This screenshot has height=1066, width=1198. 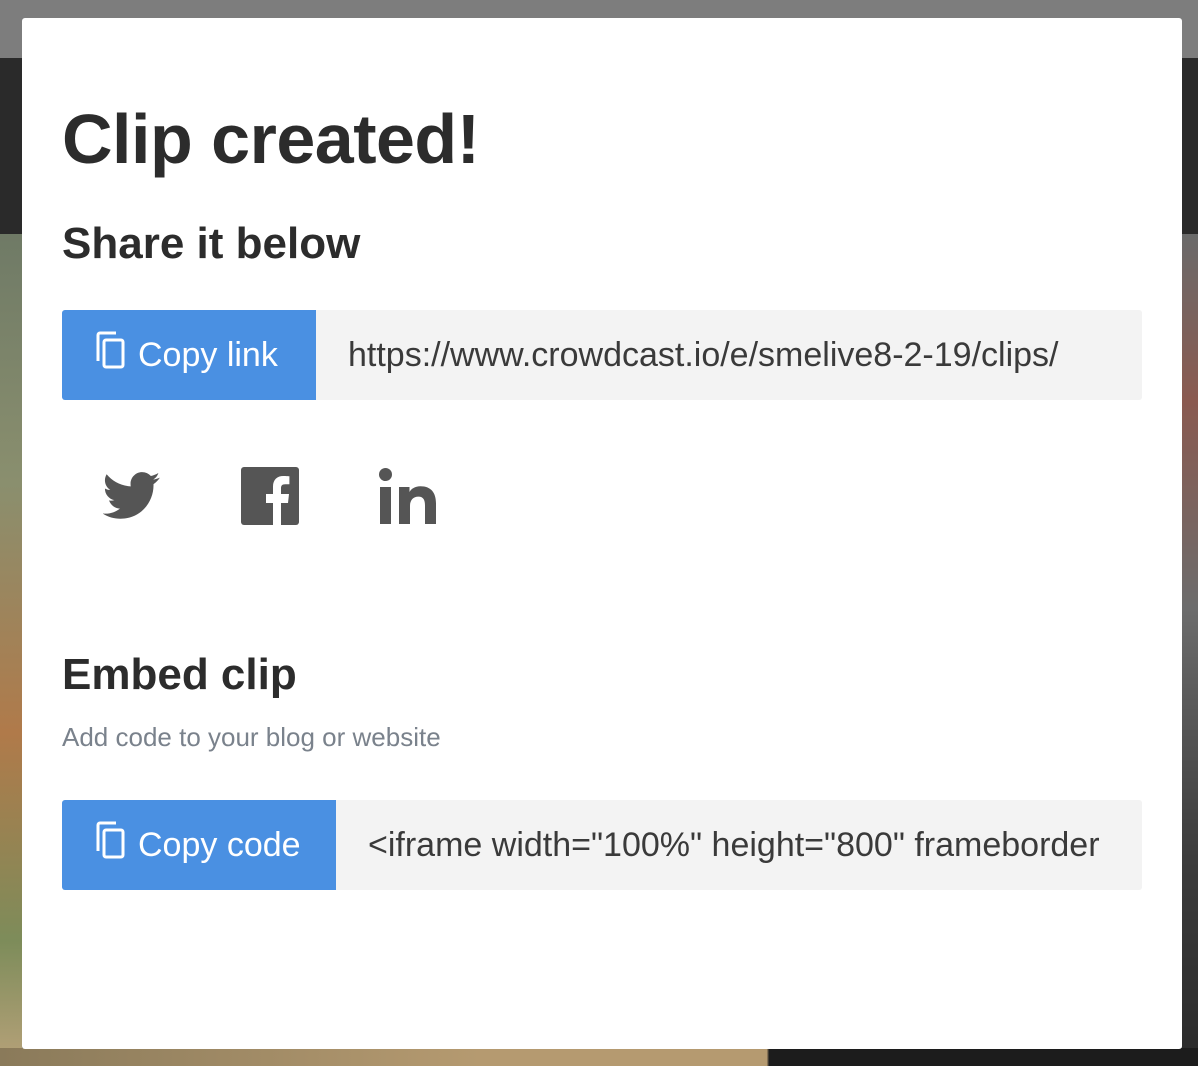 I want to click on copy-code-label: Copy code, so click(x=219, y=844).